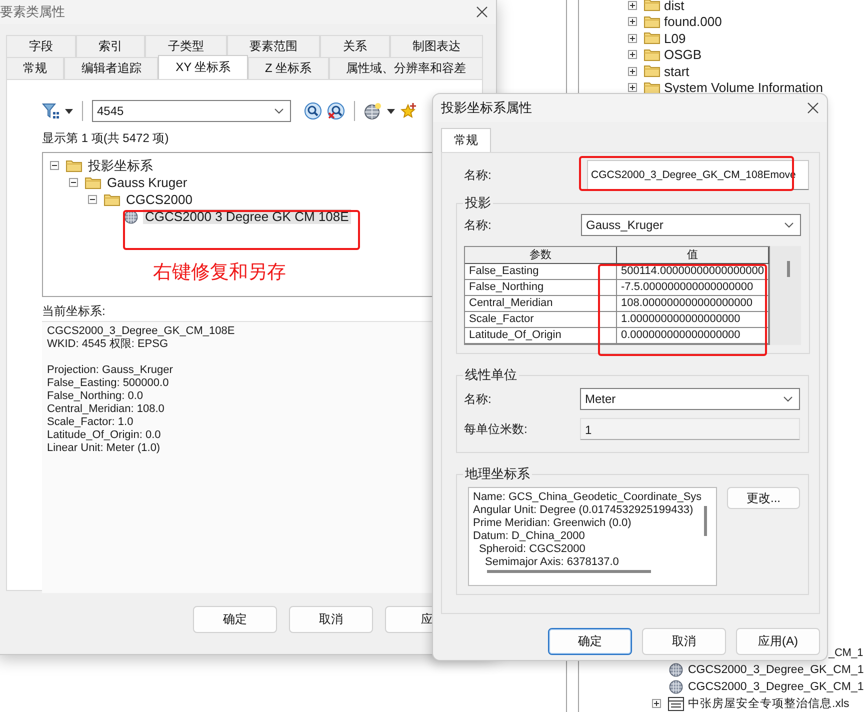  Describe the element at coordinates (478, 203) in the screenshot. I see `group-label: 投影` at that location.